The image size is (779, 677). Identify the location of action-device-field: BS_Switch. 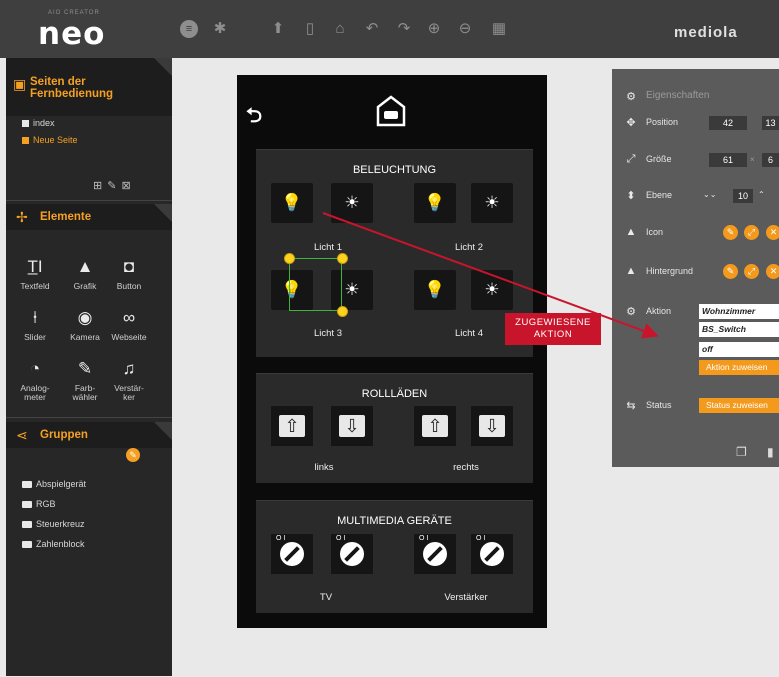
(739, 329).